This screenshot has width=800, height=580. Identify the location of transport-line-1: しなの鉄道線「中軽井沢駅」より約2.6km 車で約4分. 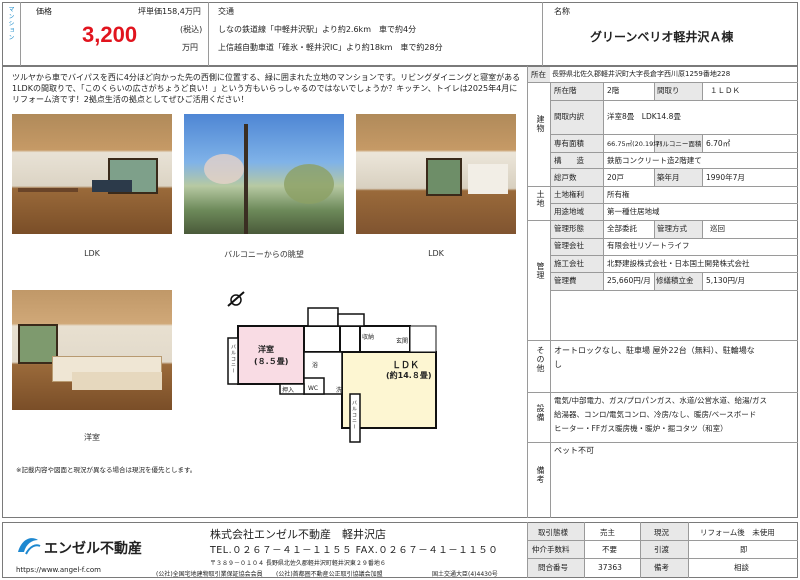
(317, 29).